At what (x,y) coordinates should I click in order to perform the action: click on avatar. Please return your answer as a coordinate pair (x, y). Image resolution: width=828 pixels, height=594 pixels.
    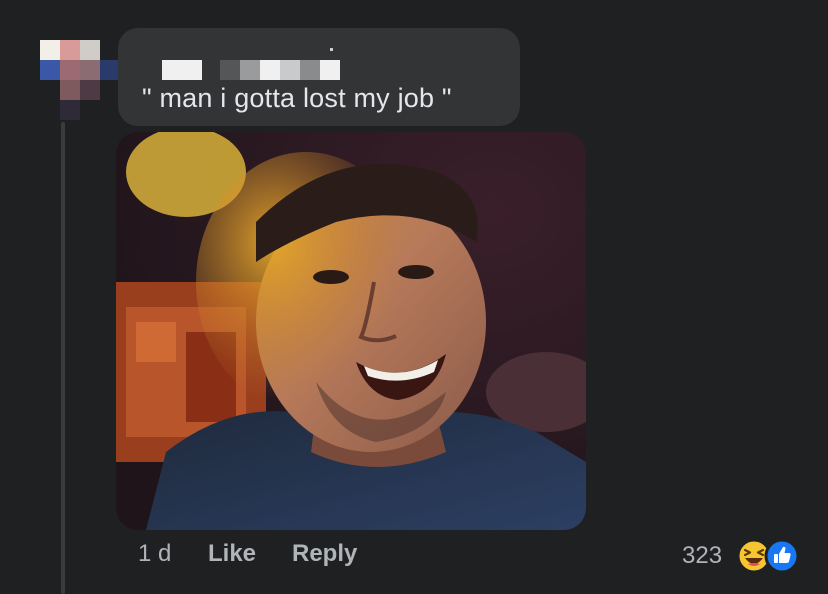
    Looking at the image, I should click on (80, 80).